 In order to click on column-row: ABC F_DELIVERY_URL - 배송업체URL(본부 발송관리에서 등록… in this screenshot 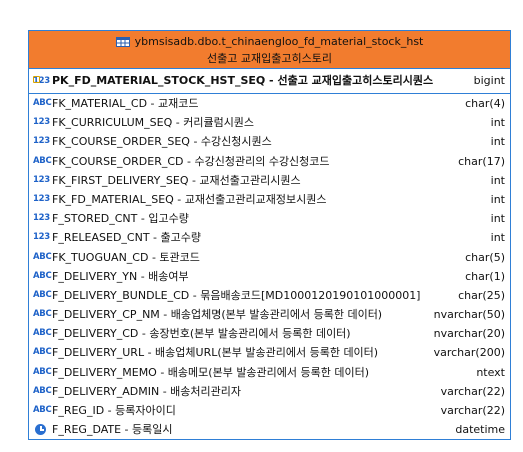, I will do `click(269, 352)`.